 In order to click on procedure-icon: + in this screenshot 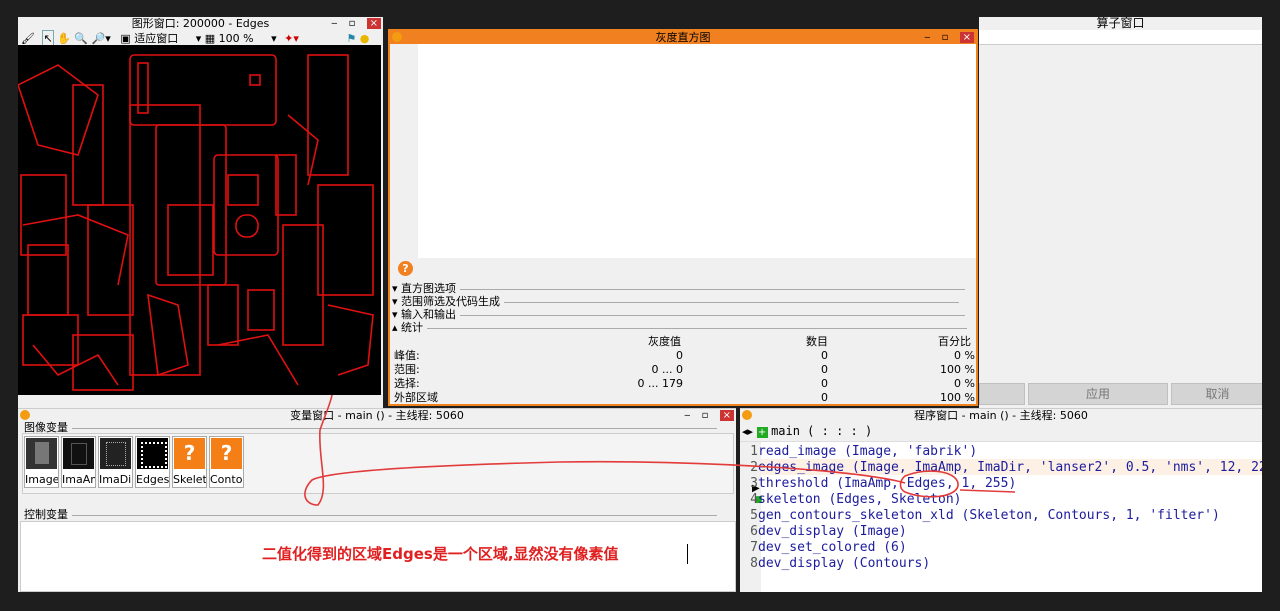, I will do `click(762, 432)`.